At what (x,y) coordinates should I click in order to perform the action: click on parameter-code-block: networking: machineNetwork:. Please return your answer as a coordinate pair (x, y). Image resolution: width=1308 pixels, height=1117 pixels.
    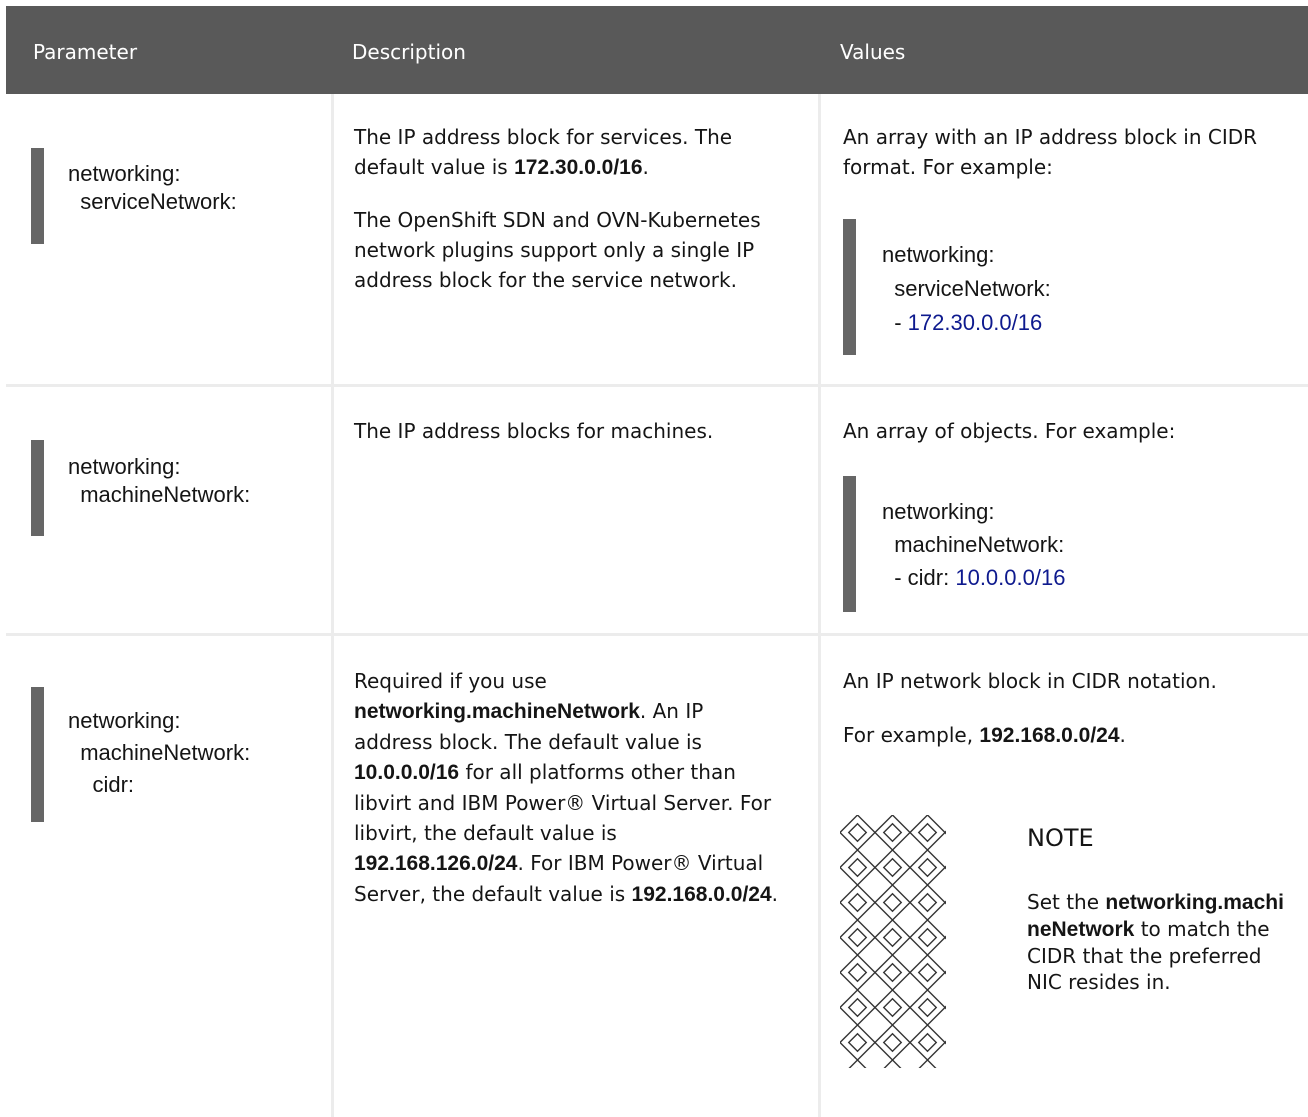
    Looking at the image, I should click on (171, 488).